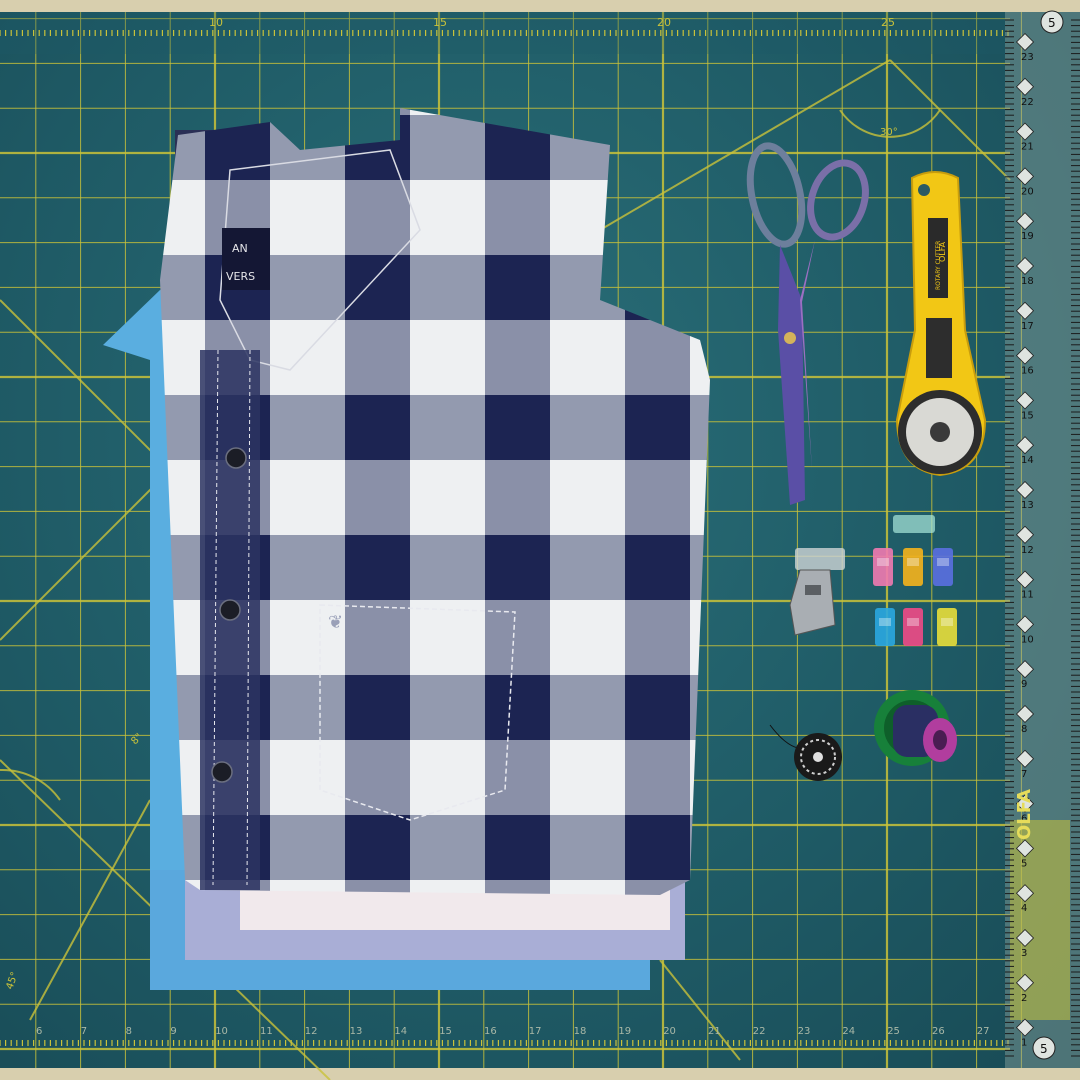 This screenshot has width=1080, height=1080. Describe the element at coordinates (759, 1031) in the screenshot. I see `bottom-ruler-number: 22` at that location.